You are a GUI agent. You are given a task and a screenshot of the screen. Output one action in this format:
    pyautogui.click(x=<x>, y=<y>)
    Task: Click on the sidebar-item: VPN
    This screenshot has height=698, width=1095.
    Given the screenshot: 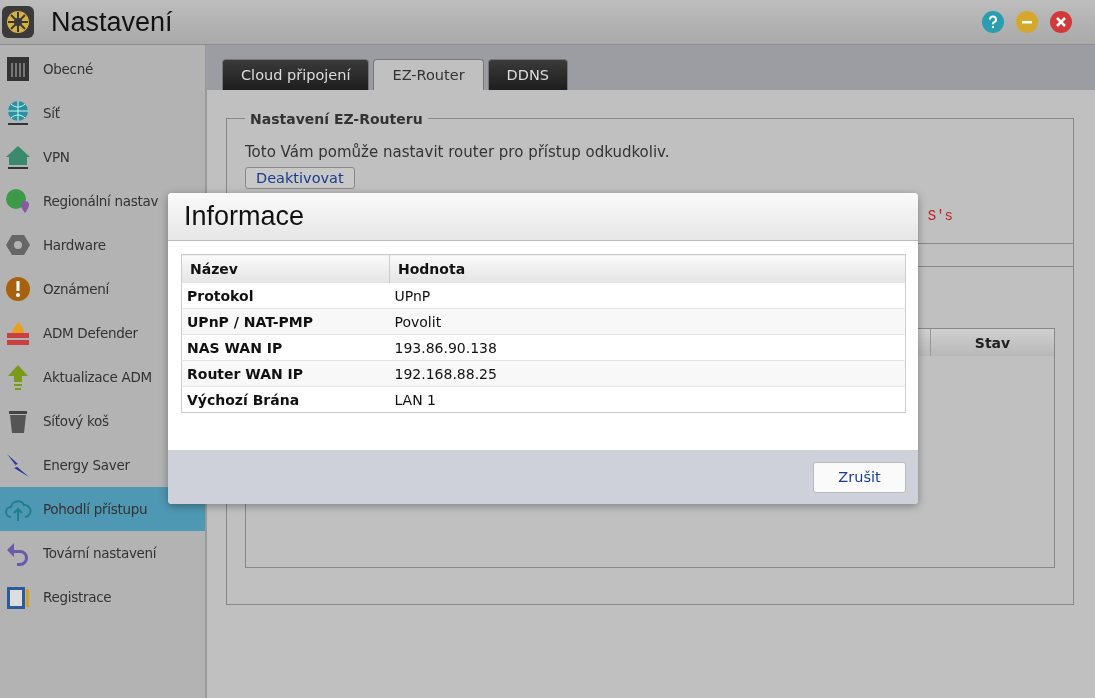 What is the action you would take?
    pyautogui.click(x=102, y=157)
    